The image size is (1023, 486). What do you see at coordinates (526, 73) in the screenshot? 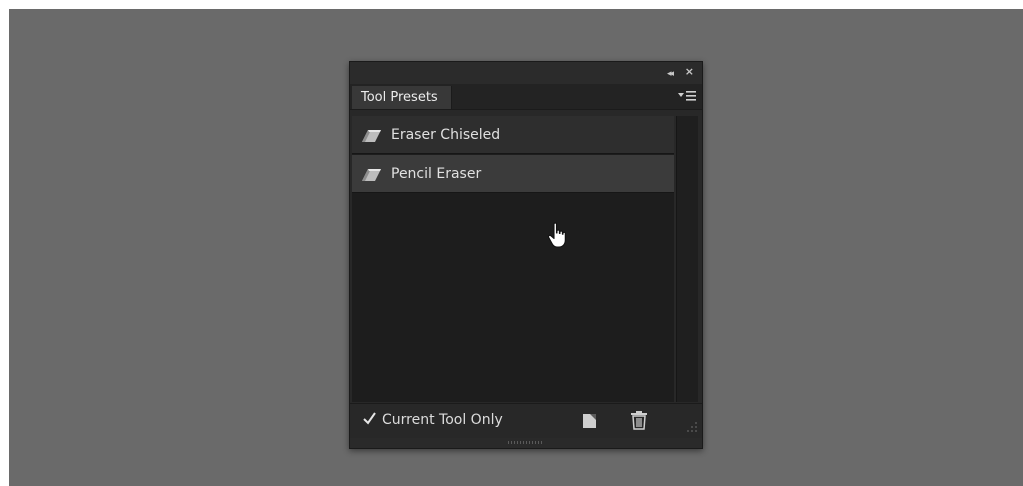
I see `panel-title-bar: ◂◂ ×` at bounding box center [526, 73].